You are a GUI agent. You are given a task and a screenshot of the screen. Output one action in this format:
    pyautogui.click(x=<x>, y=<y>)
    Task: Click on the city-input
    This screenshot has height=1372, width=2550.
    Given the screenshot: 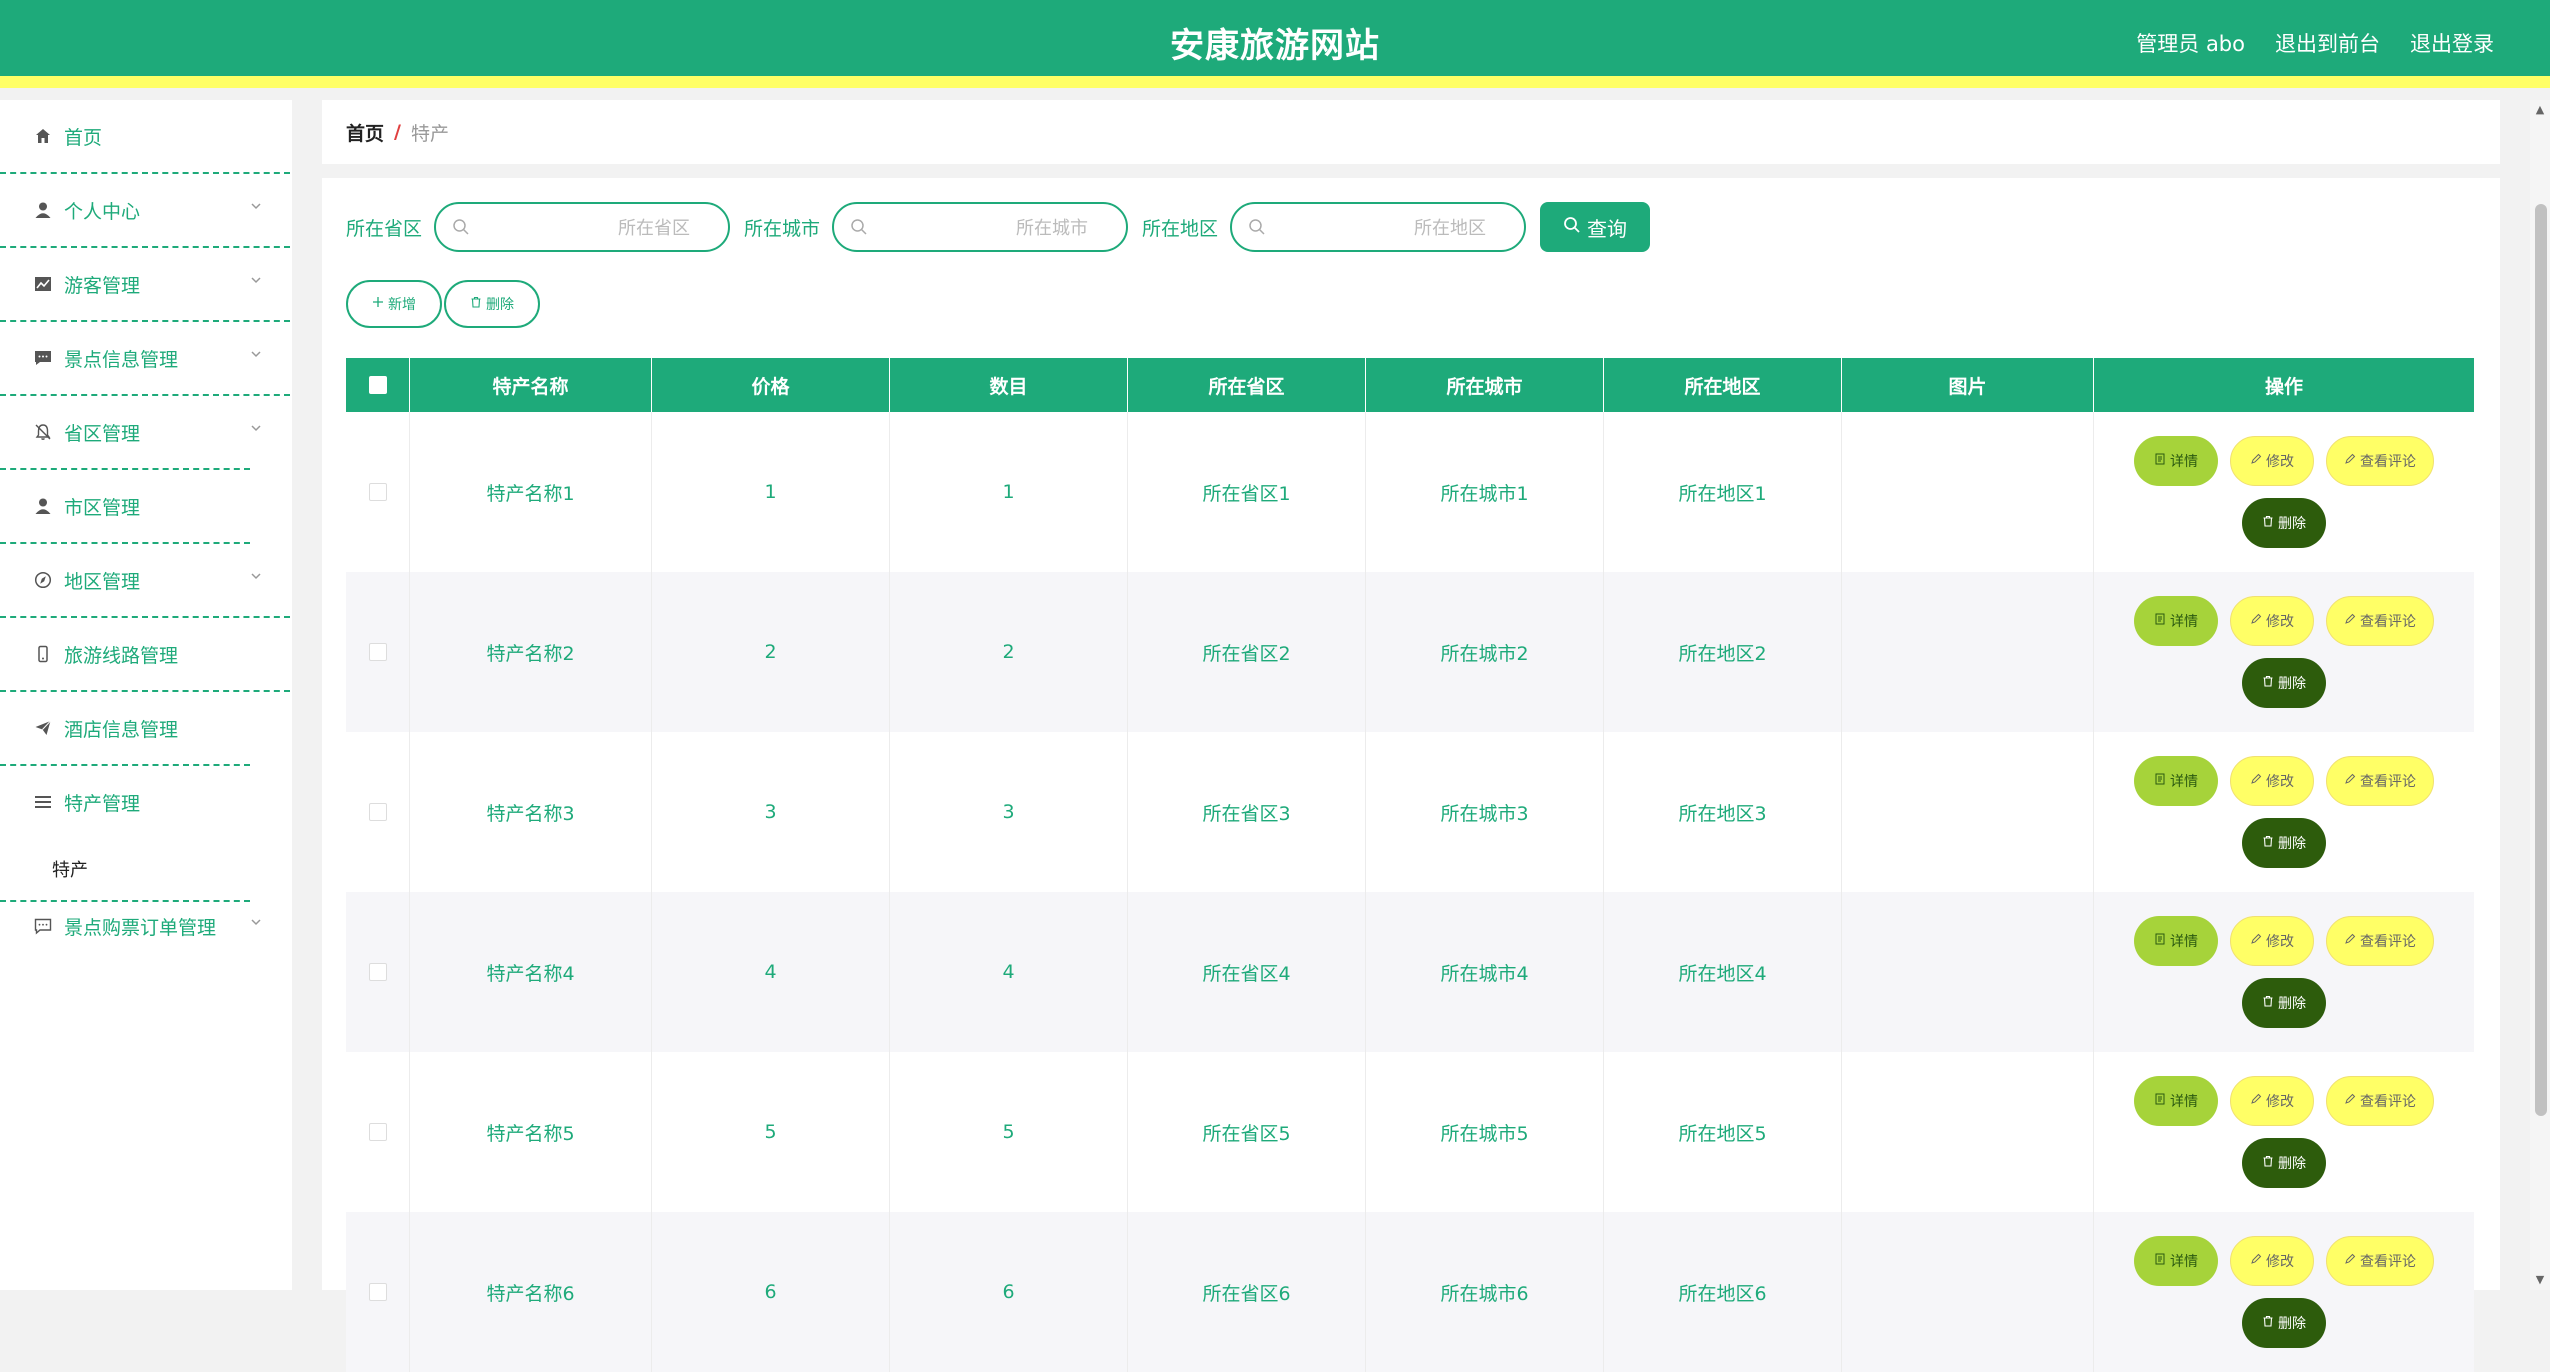 What is the action you would take?
    pyautogui.click(x=984, y=228)
    